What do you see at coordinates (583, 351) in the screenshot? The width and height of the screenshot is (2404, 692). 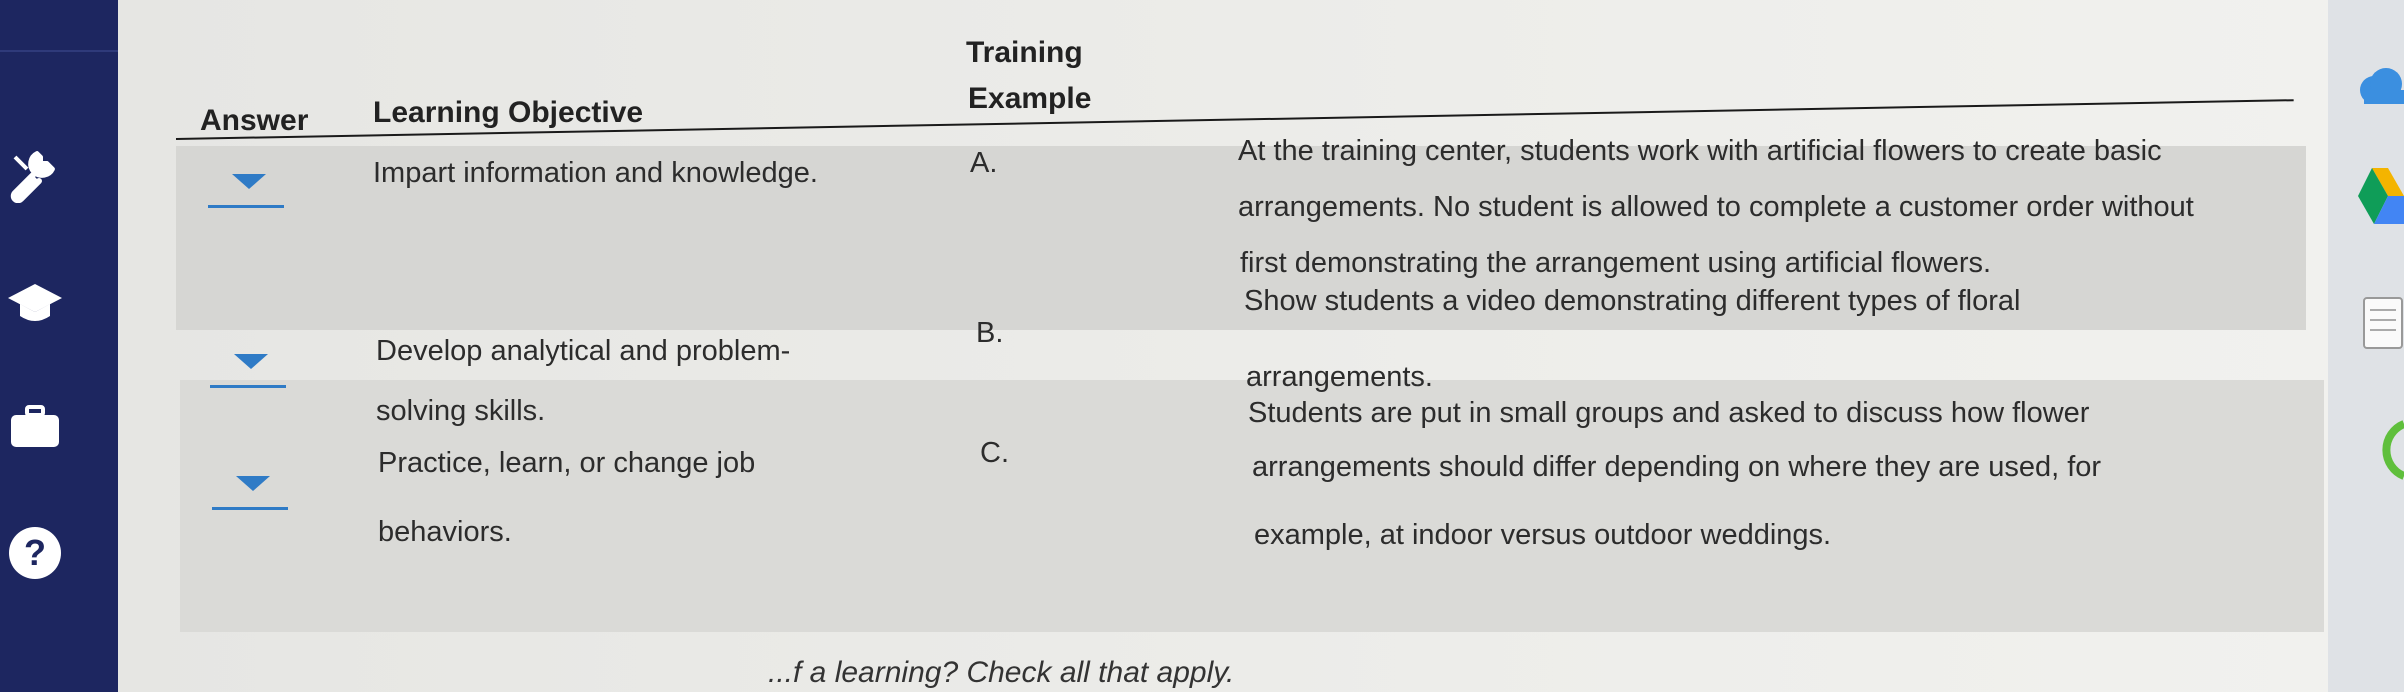 I see `objective-row-2-line1: Develop analytical and problem-` at bounding box center [583, 351].